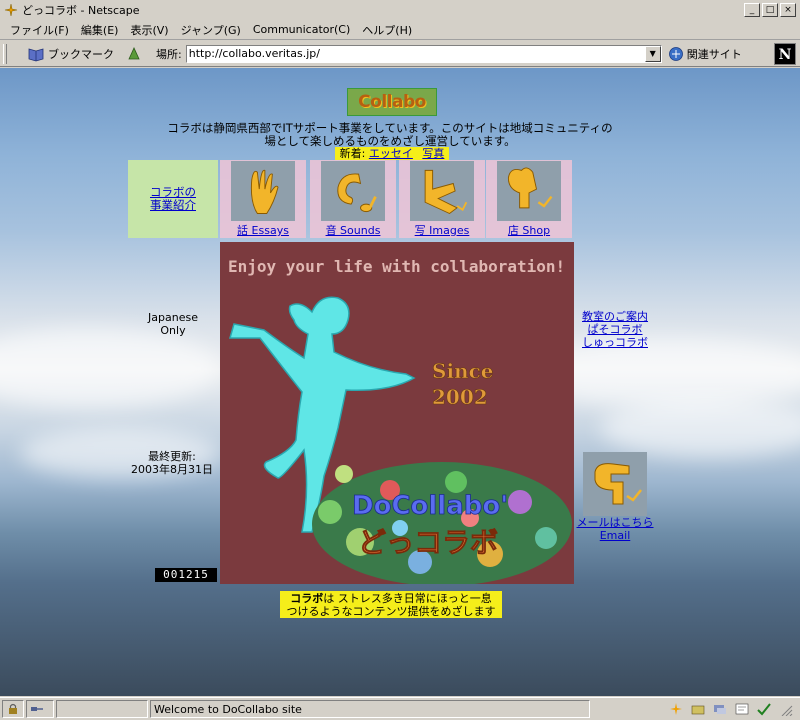 The height and width of the screenshot is (720, 800). What do you see at coordinates (39, 30) in the screenshot?
I see `menu-file: ファイル(F)` at bounding box center [39, 30].